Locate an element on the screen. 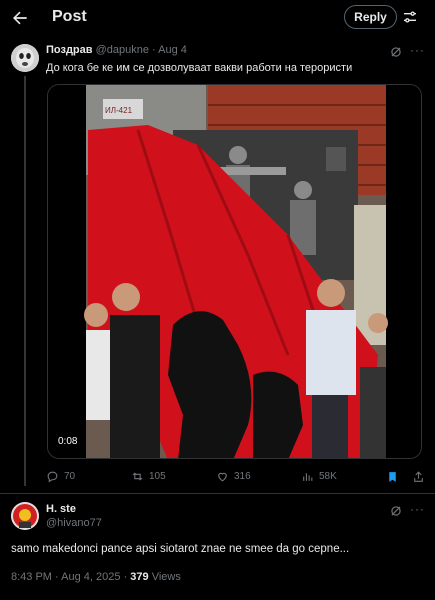 This screenshot has width=435, height=600. like-count: 316 is located at coordinates (242, 476).